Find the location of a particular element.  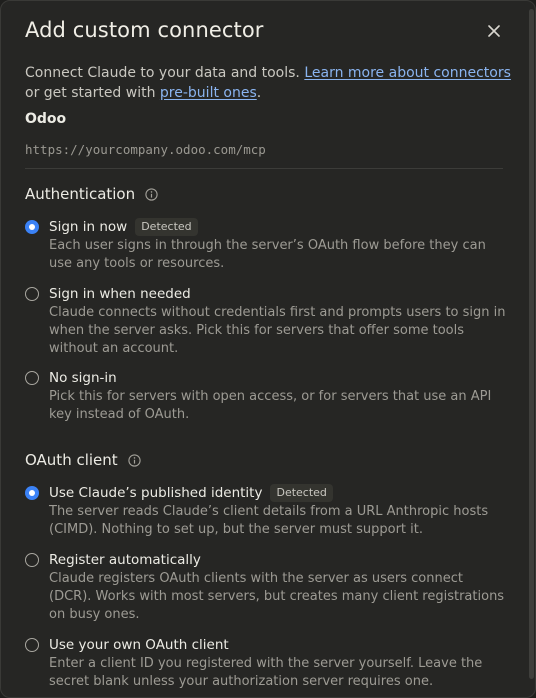

option-label: Use your own OAuth client is located at coordinates (139, 645).